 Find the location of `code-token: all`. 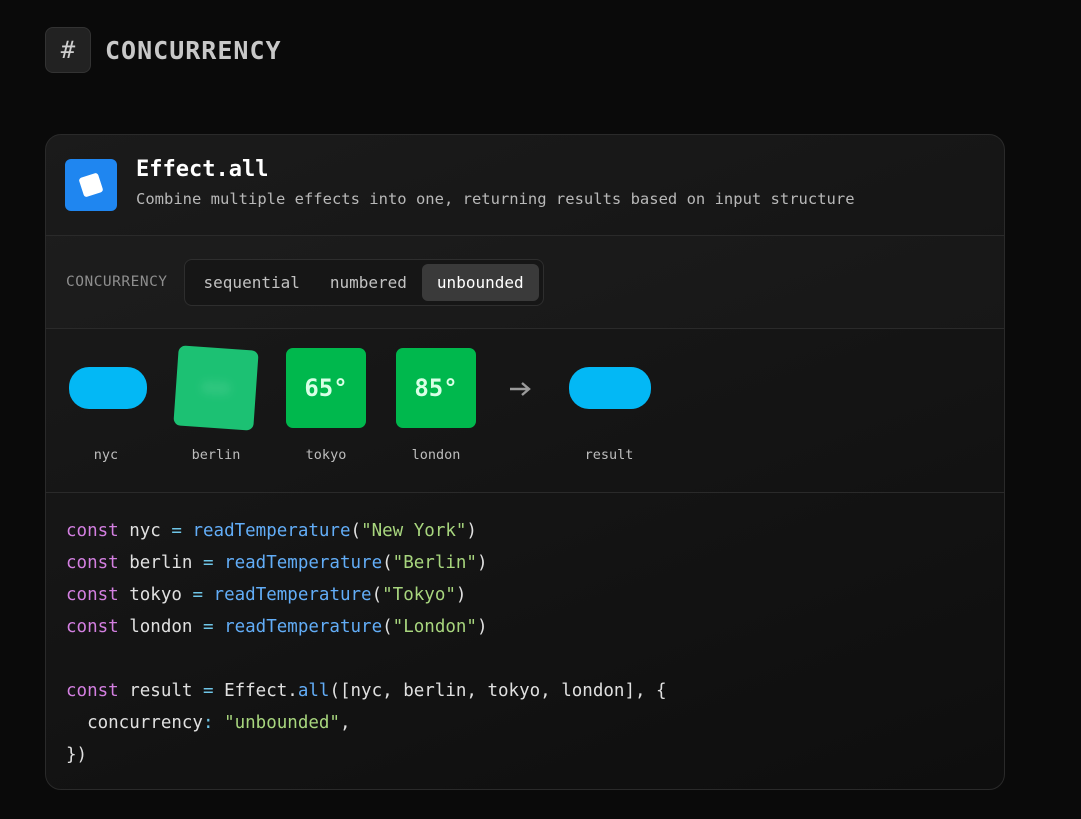

code-token: all is located at coordinates (313, 691).